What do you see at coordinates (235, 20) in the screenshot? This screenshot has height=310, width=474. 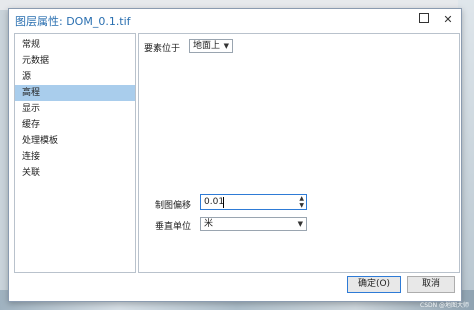 I see `title-bar: 图层属性: DOM_0.1.tif ✕` at bounding box center [235, 20].